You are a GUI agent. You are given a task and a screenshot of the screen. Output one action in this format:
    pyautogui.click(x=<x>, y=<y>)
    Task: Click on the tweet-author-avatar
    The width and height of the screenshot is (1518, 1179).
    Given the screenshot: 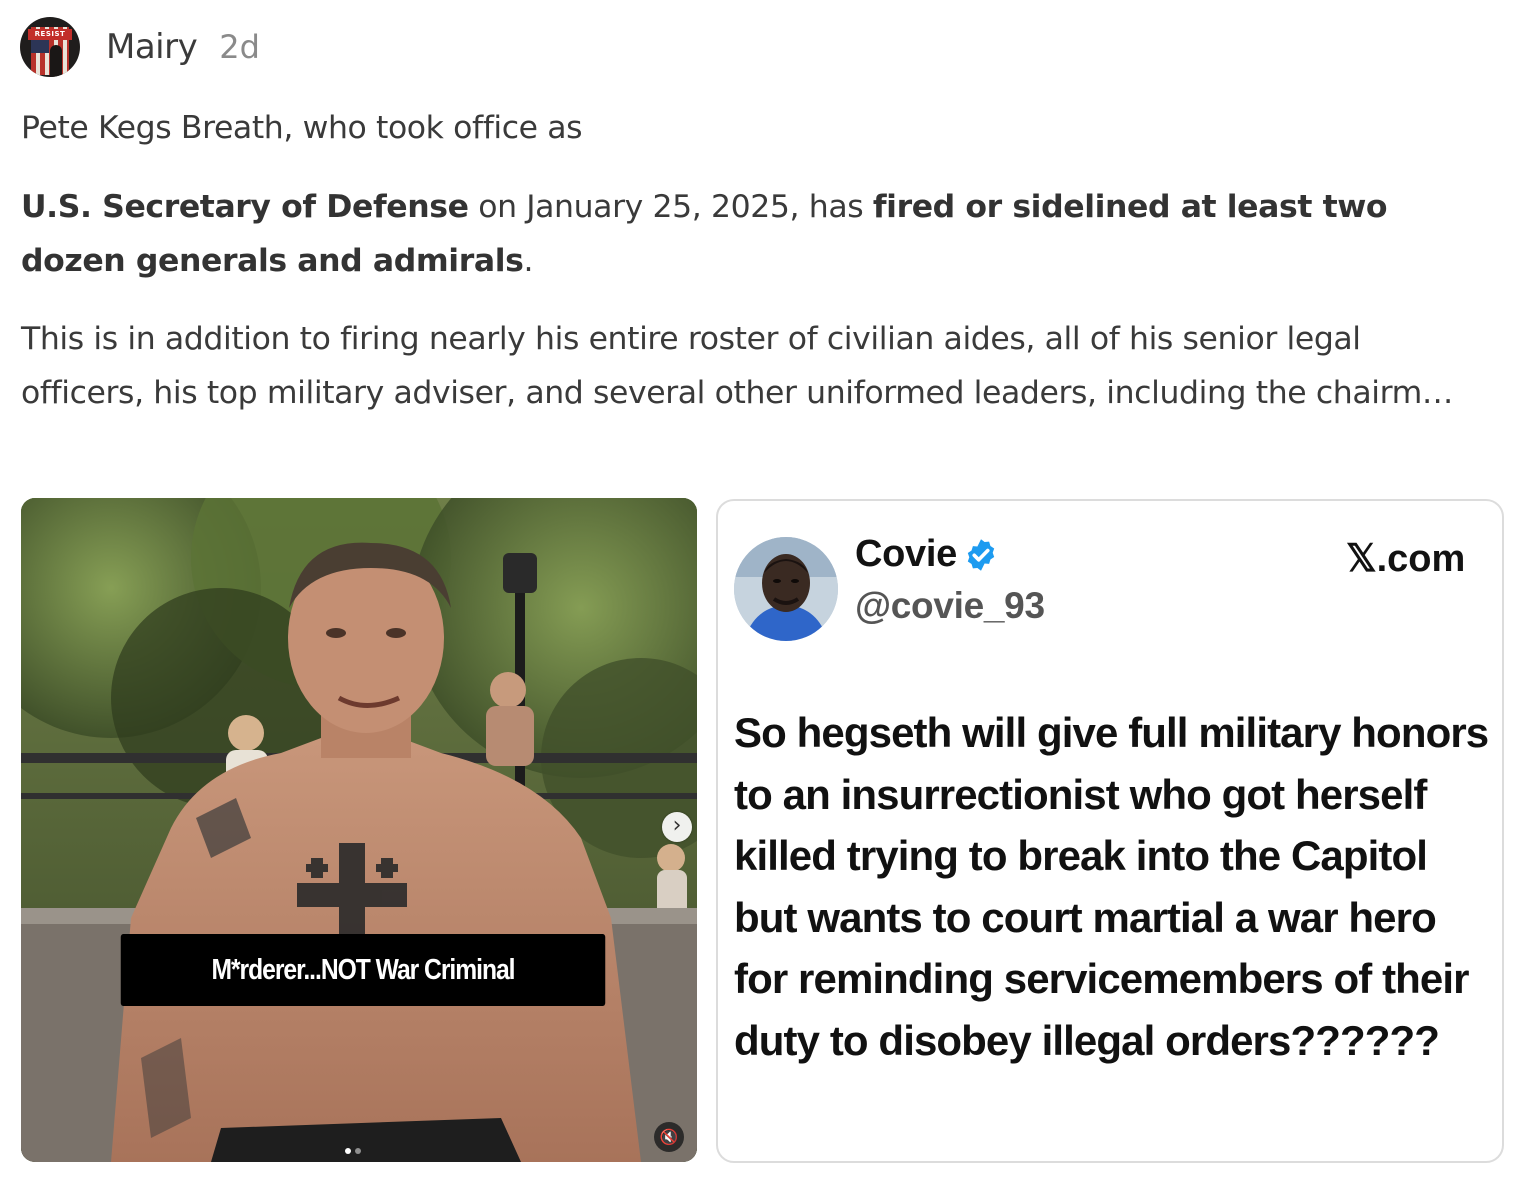 What is the action you would take?
    pyautogui.click(x=786, y=589)
    